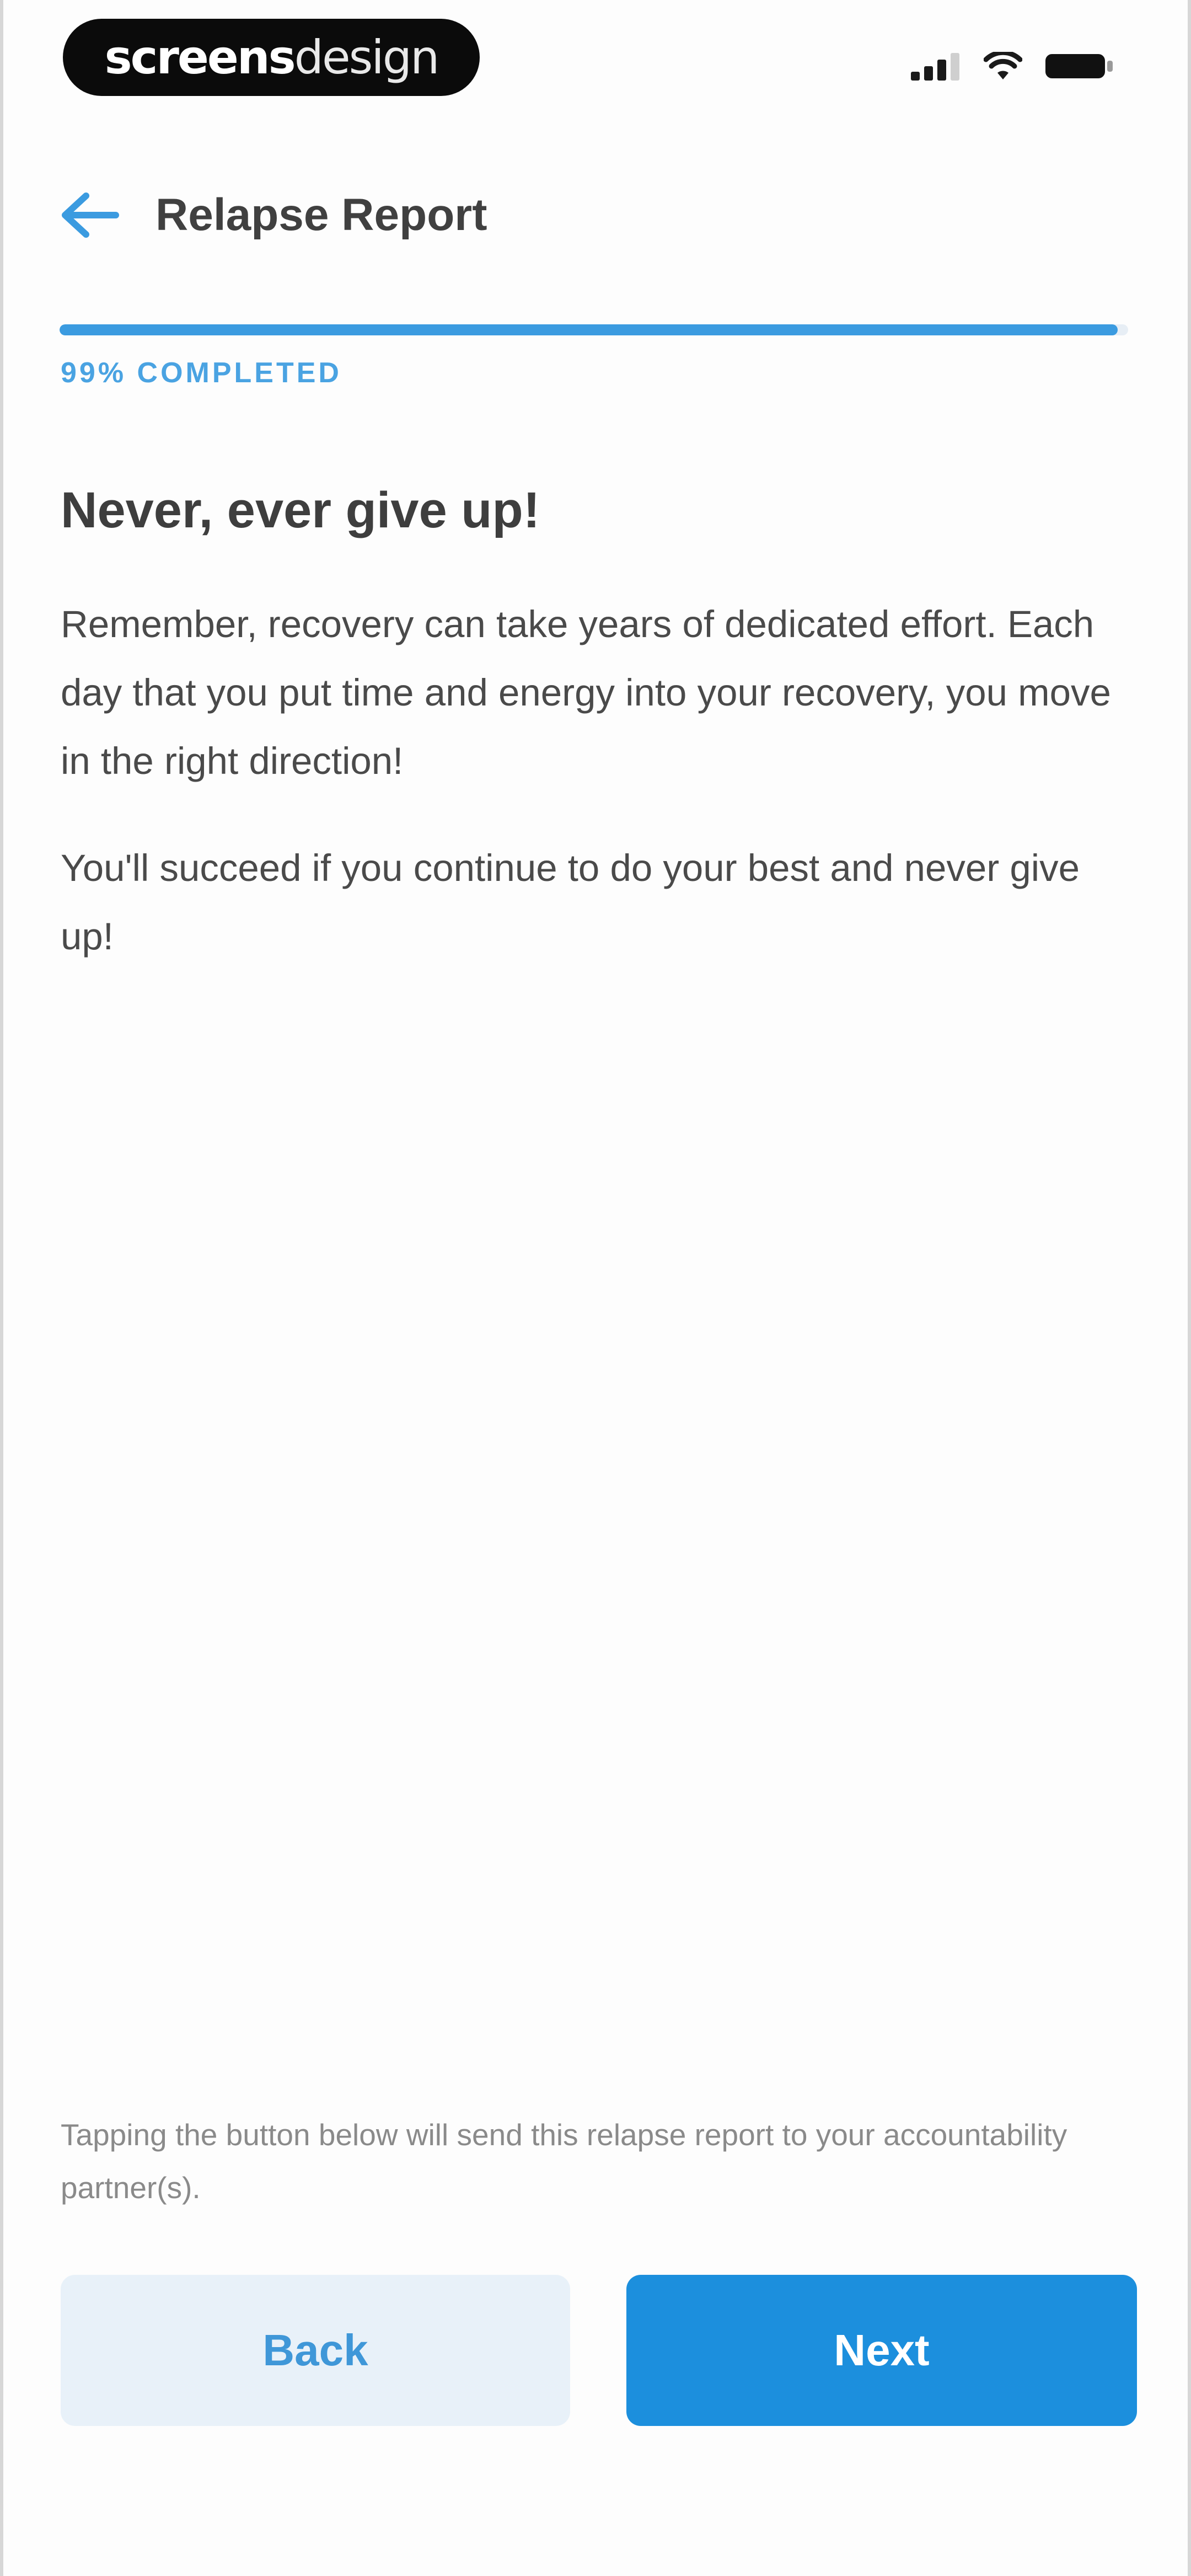  Describe the element at coordinates (201, 373) in the screenshot. I see `progress-label: 99% COMPLETED` at that location.